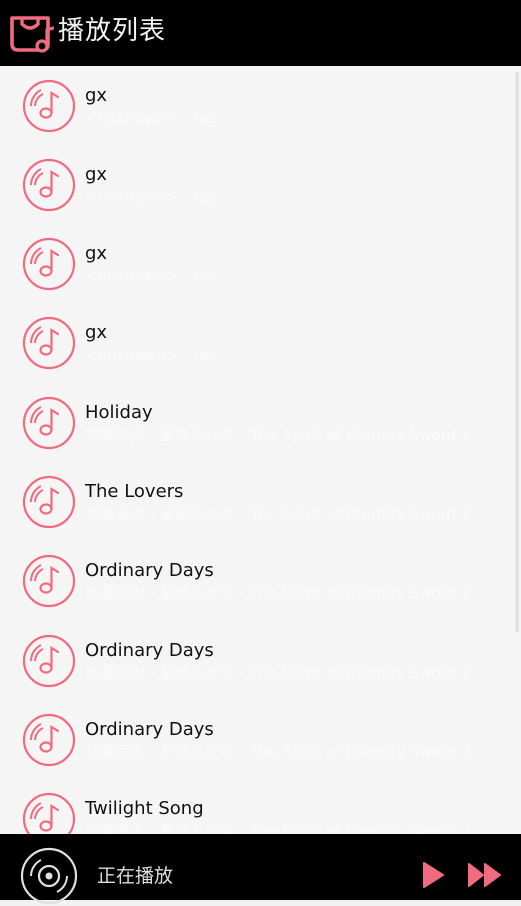 The height and width of the screenshot is (906, 521). What do you see at coordinates (119, 412) in the screenshot?
I see `song-title: Holiday` at bounding box center [119, 412].